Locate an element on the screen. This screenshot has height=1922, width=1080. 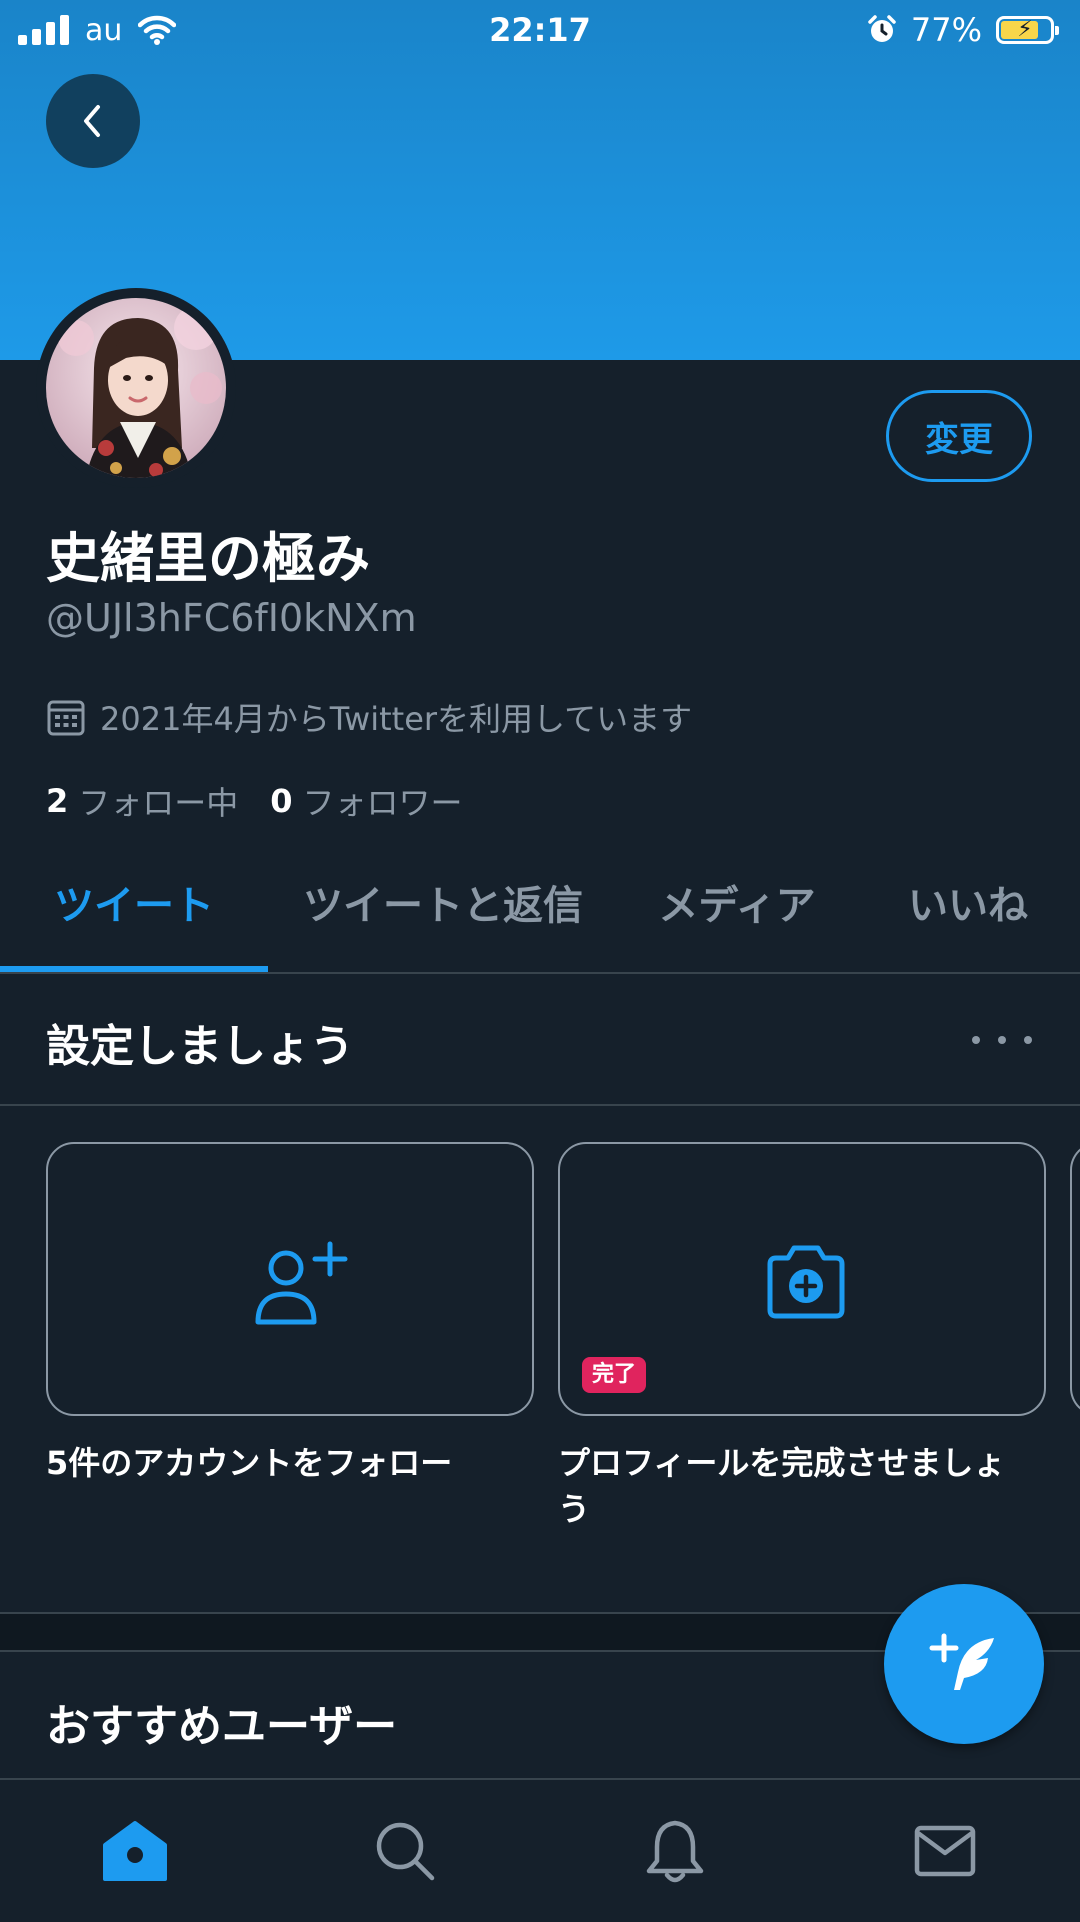
camera-plus-icon is located at coordinates (806, 1282).